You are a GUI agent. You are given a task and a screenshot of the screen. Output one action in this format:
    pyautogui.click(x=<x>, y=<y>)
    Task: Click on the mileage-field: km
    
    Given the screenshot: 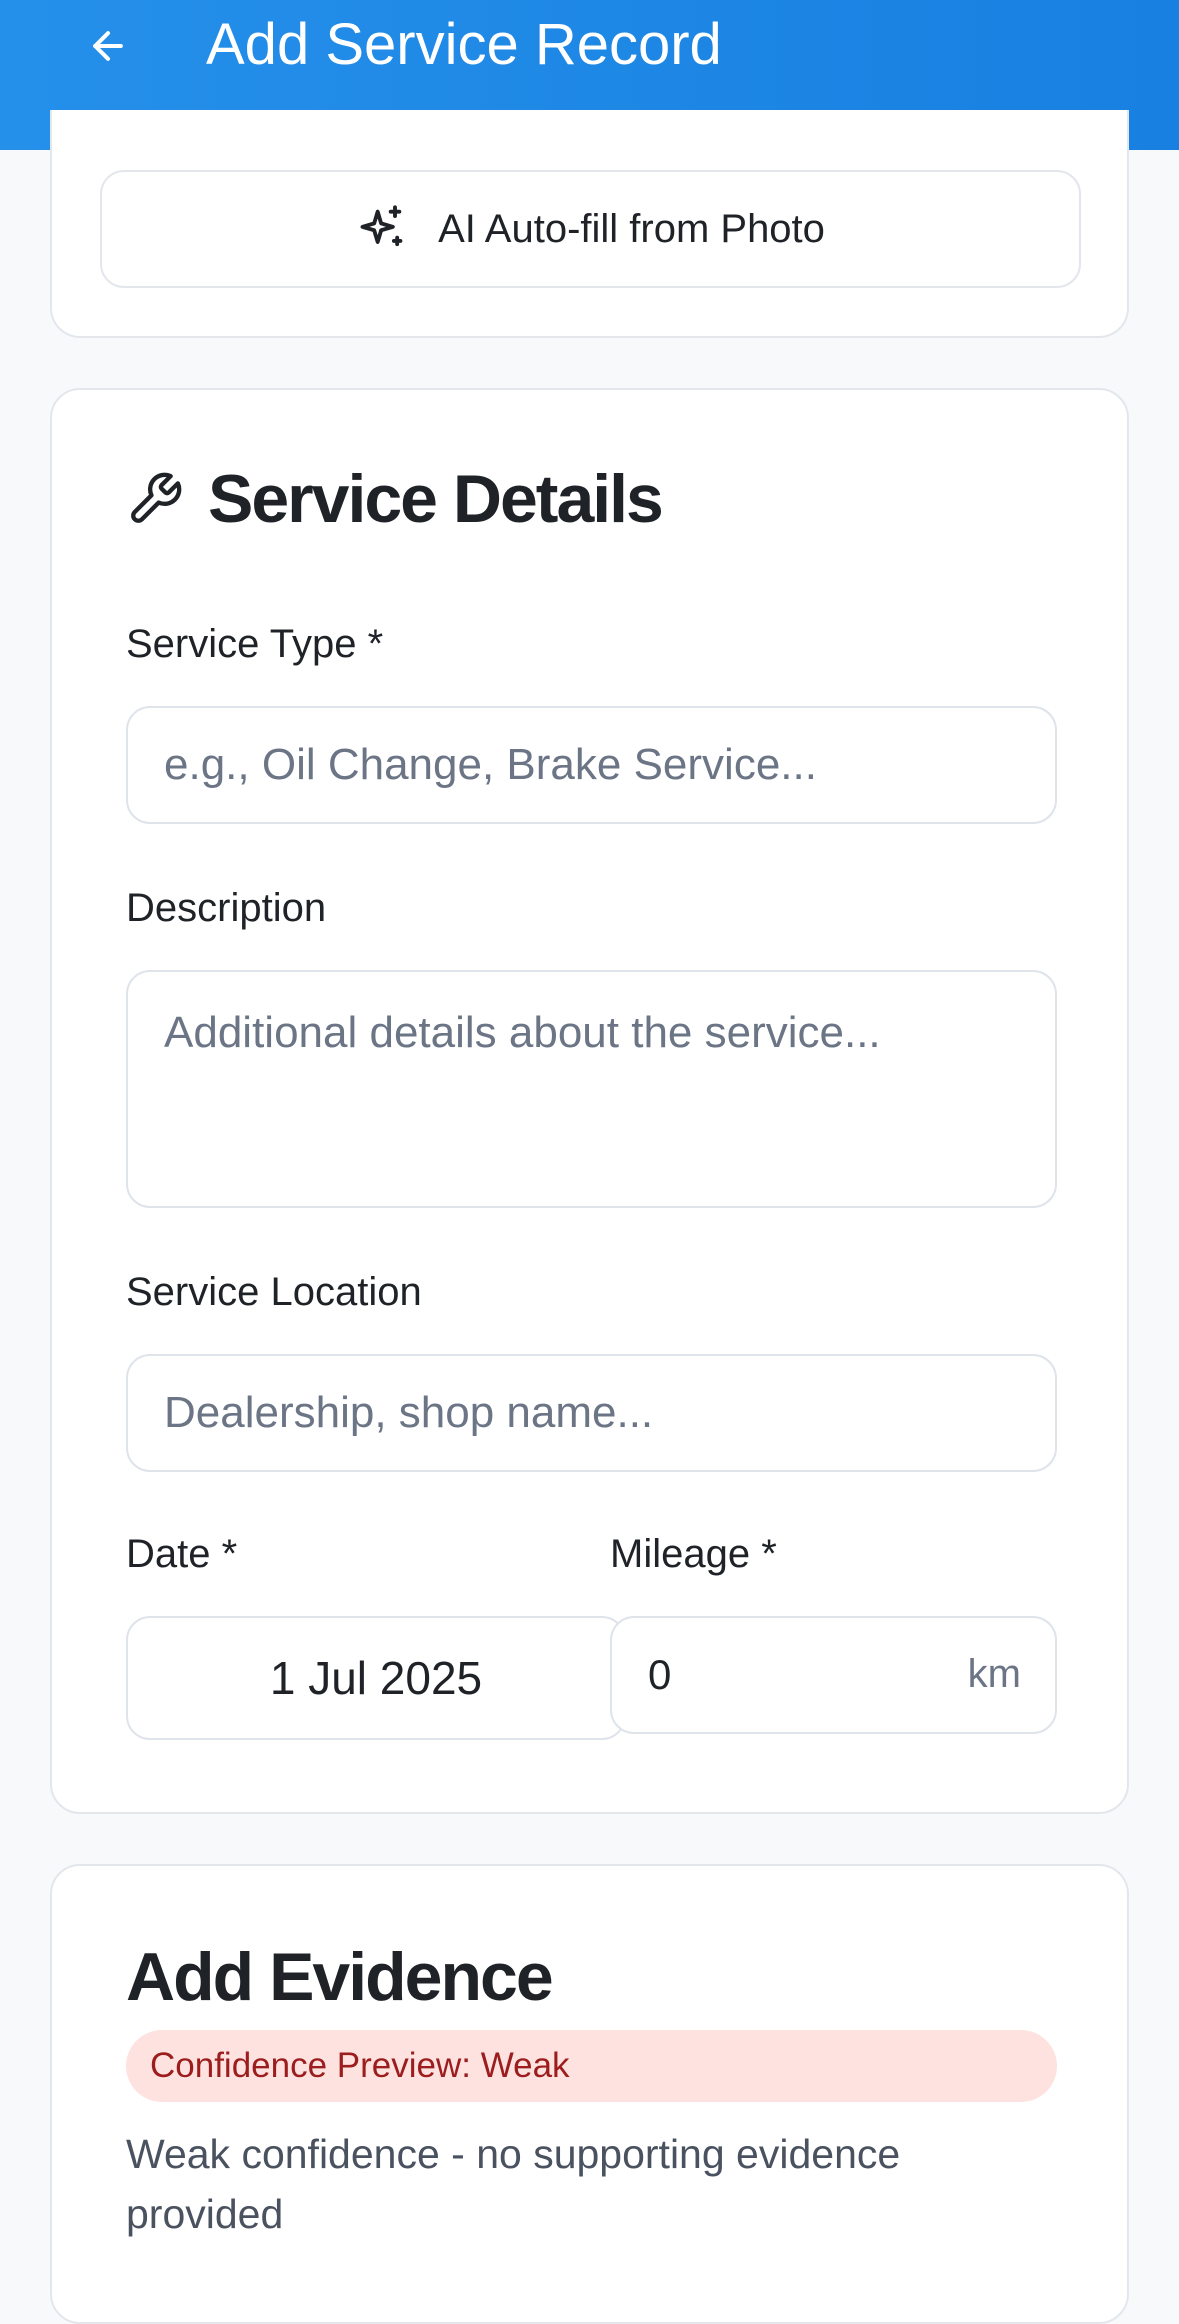 What is the action you would take?
    pyautogui.click(x=833, y=1675)
    